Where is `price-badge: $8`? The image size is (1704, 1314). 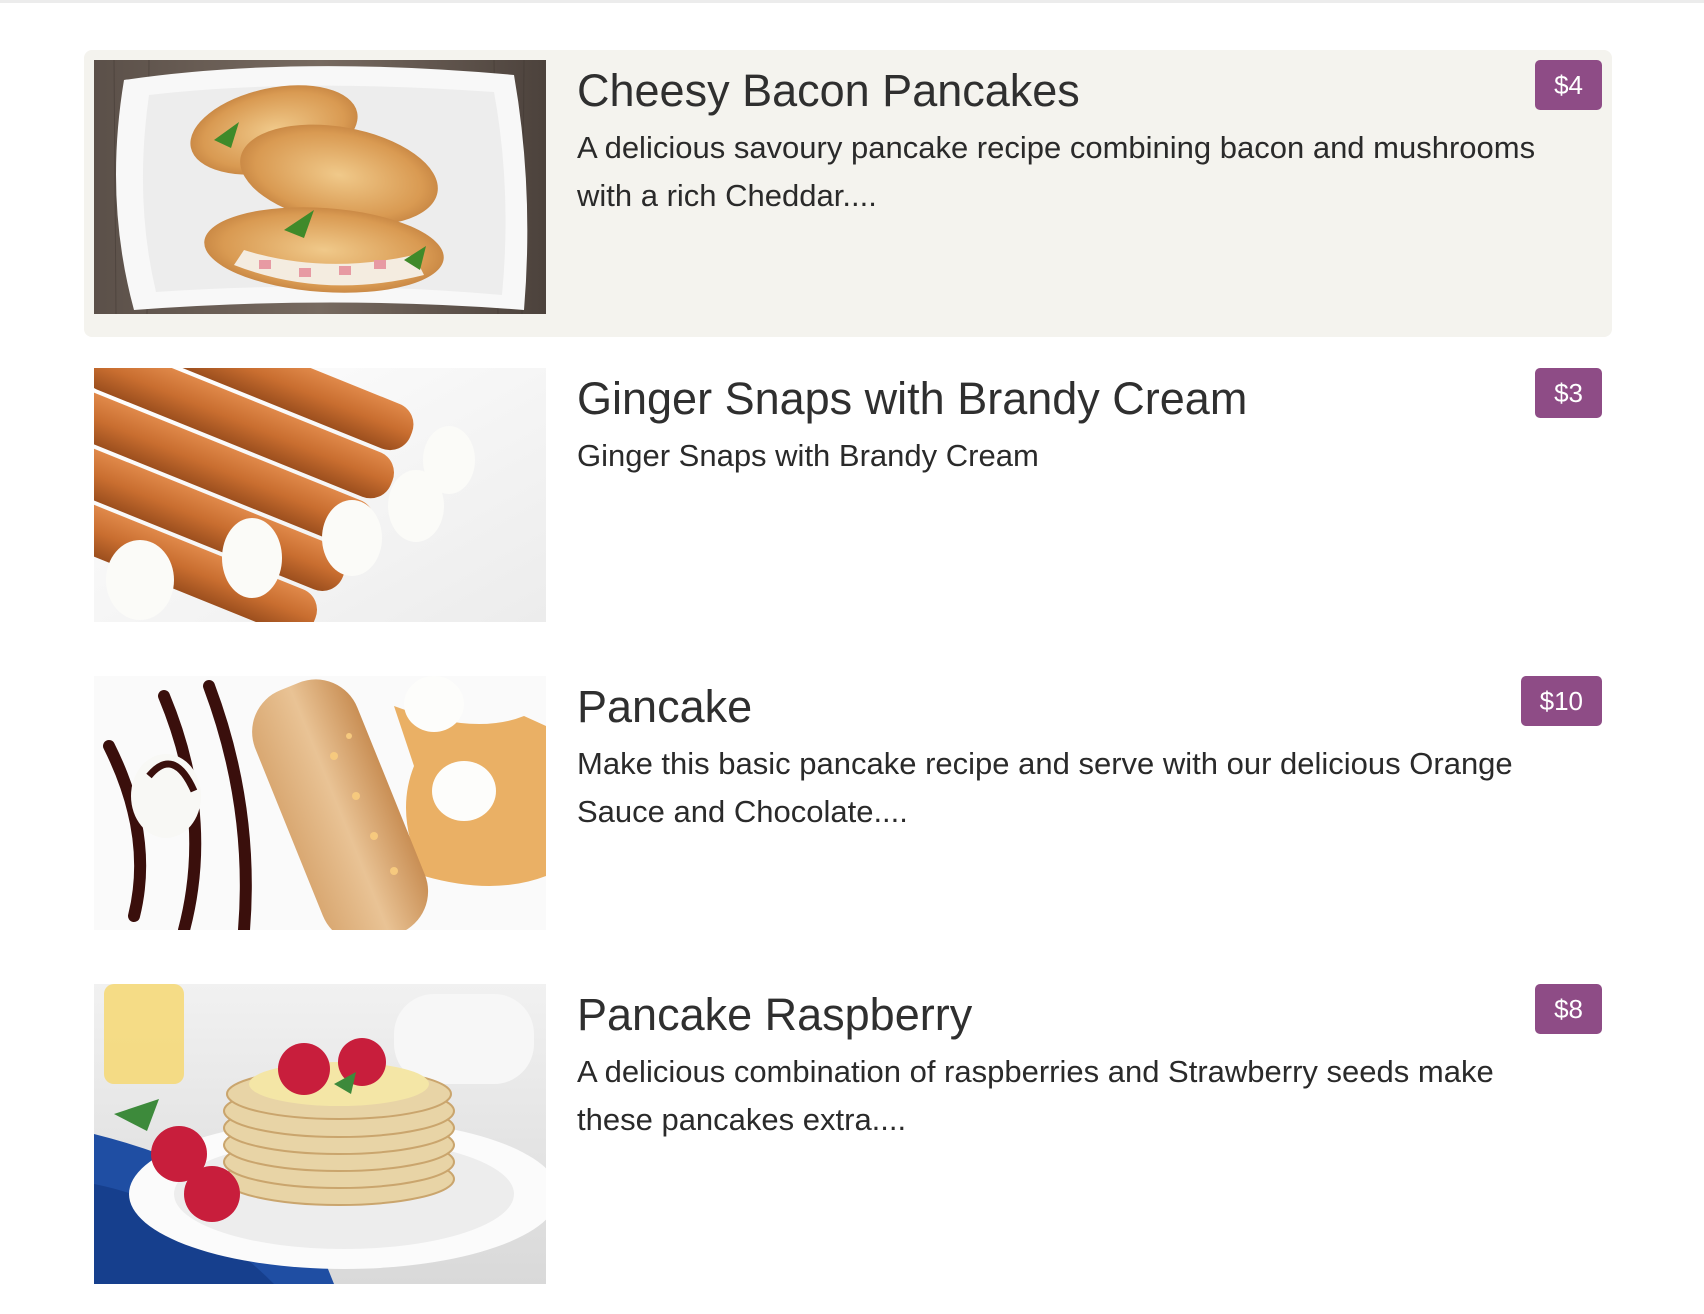
price-badge: $8 is located at coordinates (1568, 1009).